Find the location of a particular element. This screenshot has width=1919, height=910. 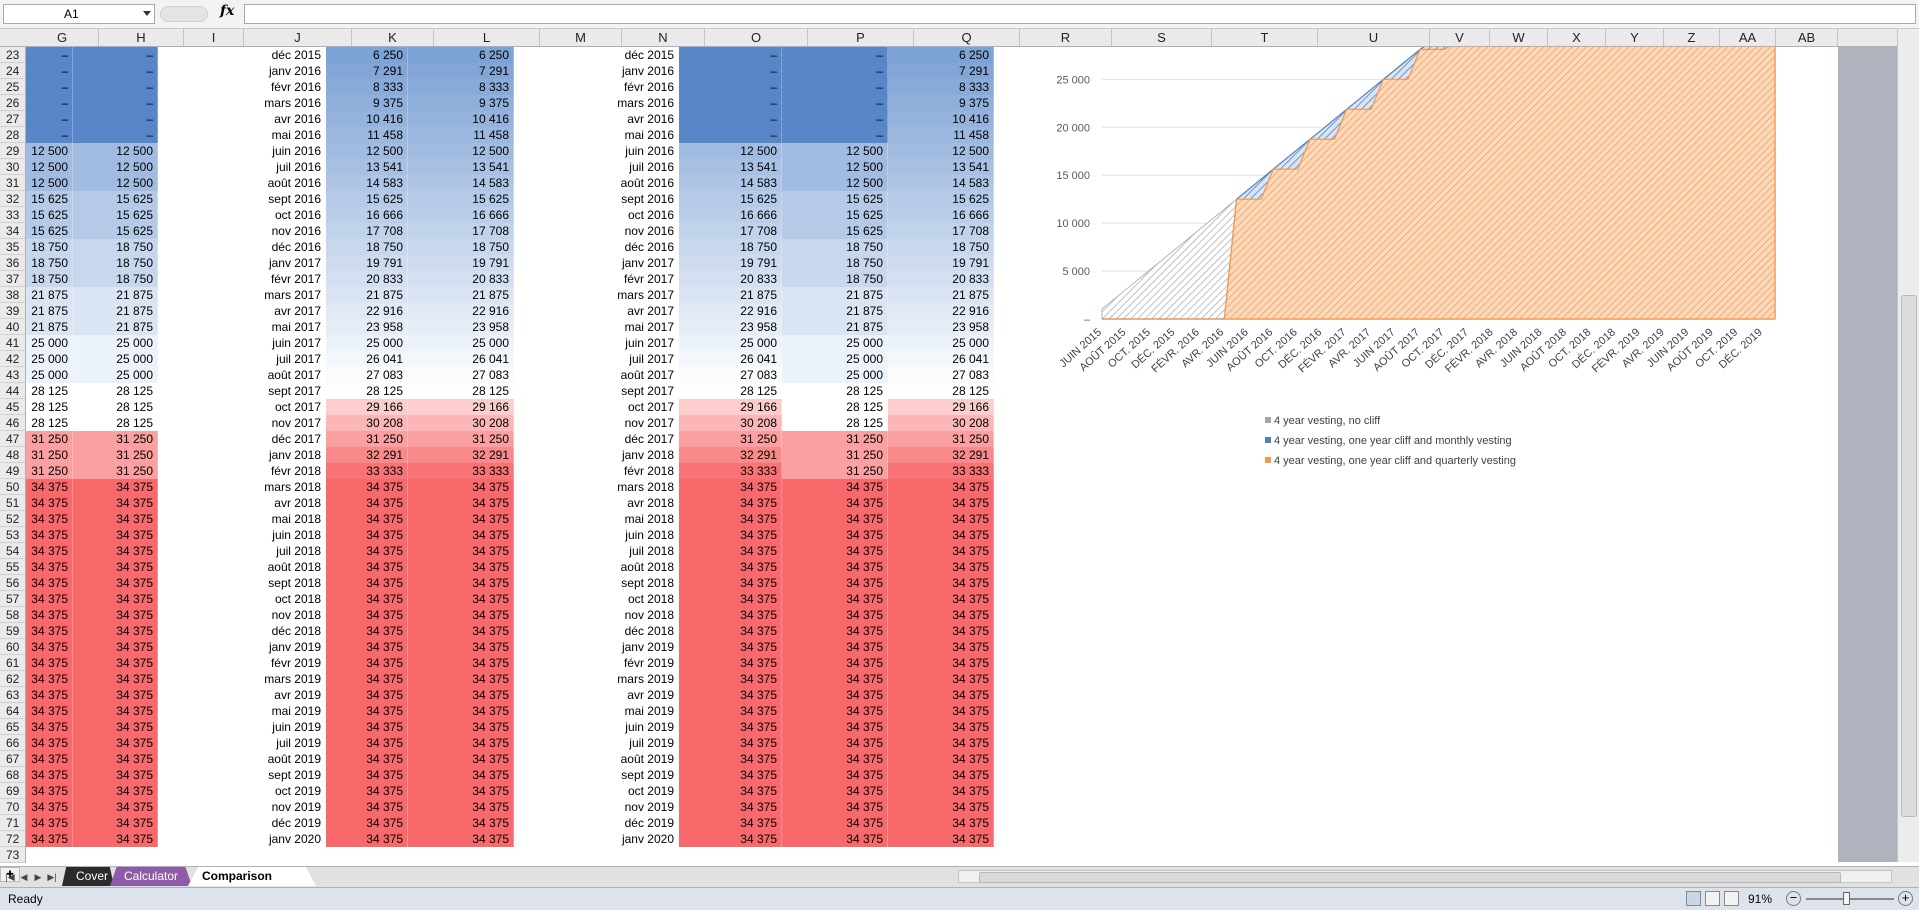

cell-n: mai 2019 is located at coordinates (637, 711).